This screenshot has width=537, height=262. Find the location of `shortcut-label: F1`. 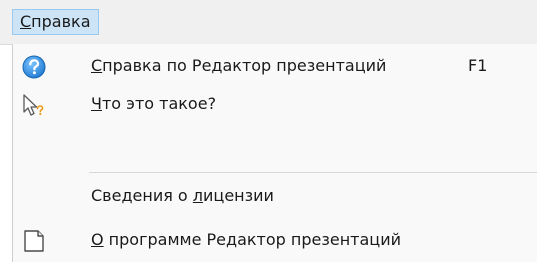

shortcut-label: F1 is located at coordinates (478, 65).